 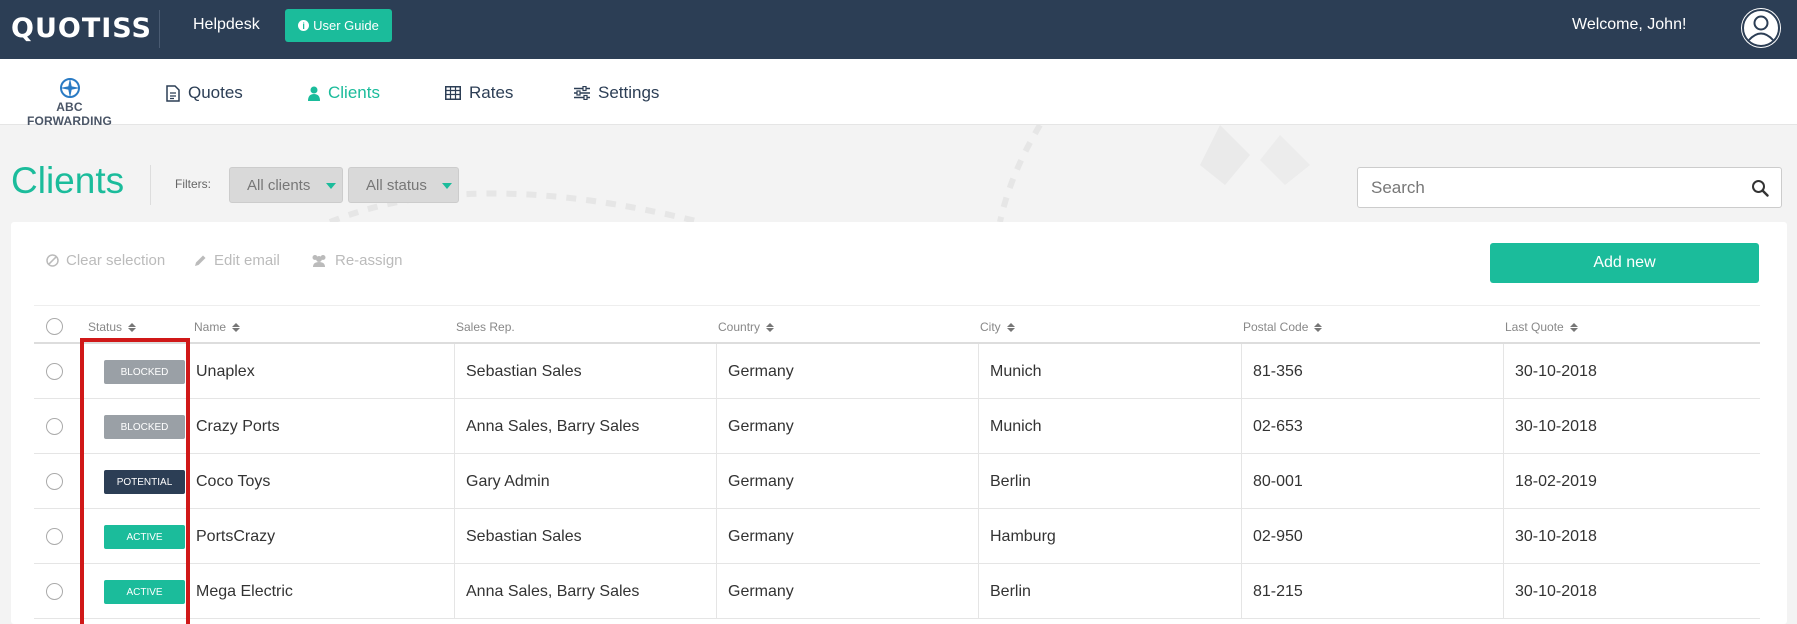 What do you see at coordinates (286, 185) in the screenshot?
I see `client-filter-dropdown: All clients` at bounding box center [286, 185].